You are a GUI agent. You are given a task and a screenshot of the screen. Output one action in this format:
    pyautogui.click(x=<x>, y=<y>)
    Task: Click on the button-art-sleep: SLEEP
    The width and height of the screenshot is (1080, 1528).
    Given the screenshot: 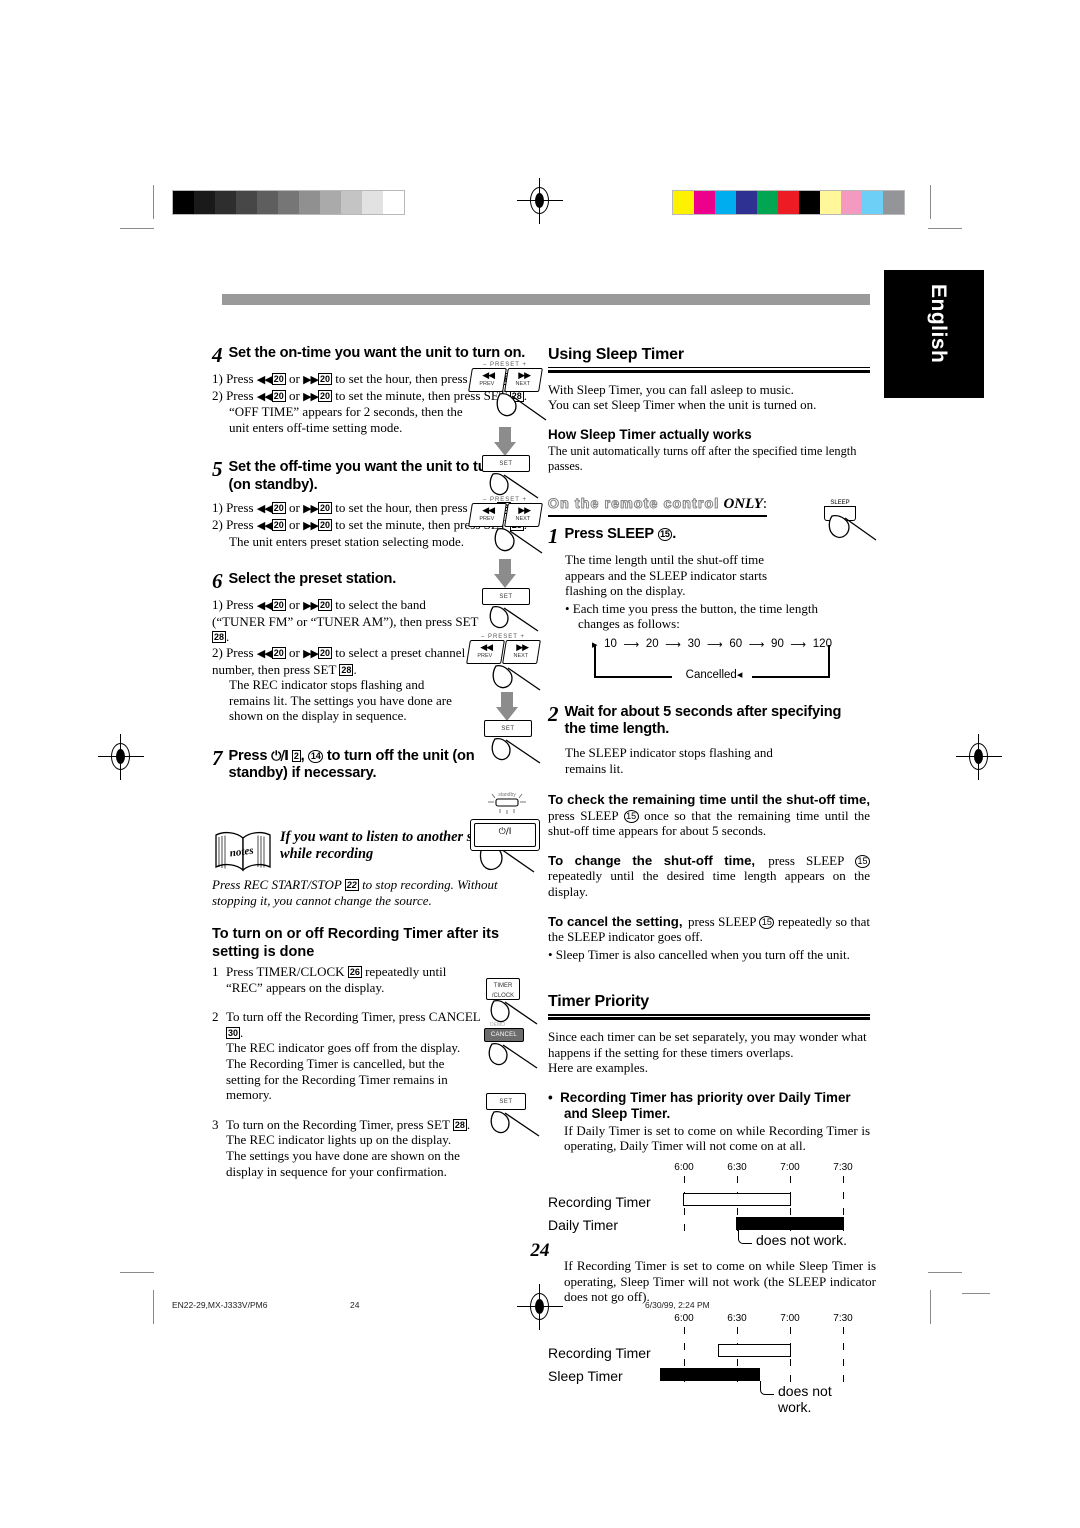 What is the action you would take?
    pyautogui.click(x=859, y=524)
    